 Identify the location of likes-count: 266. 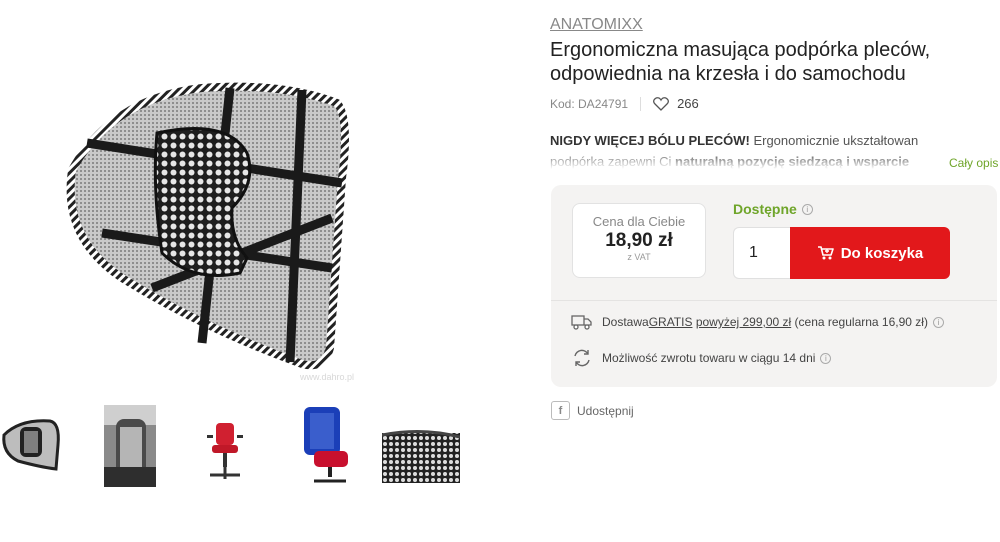
(688, 103).